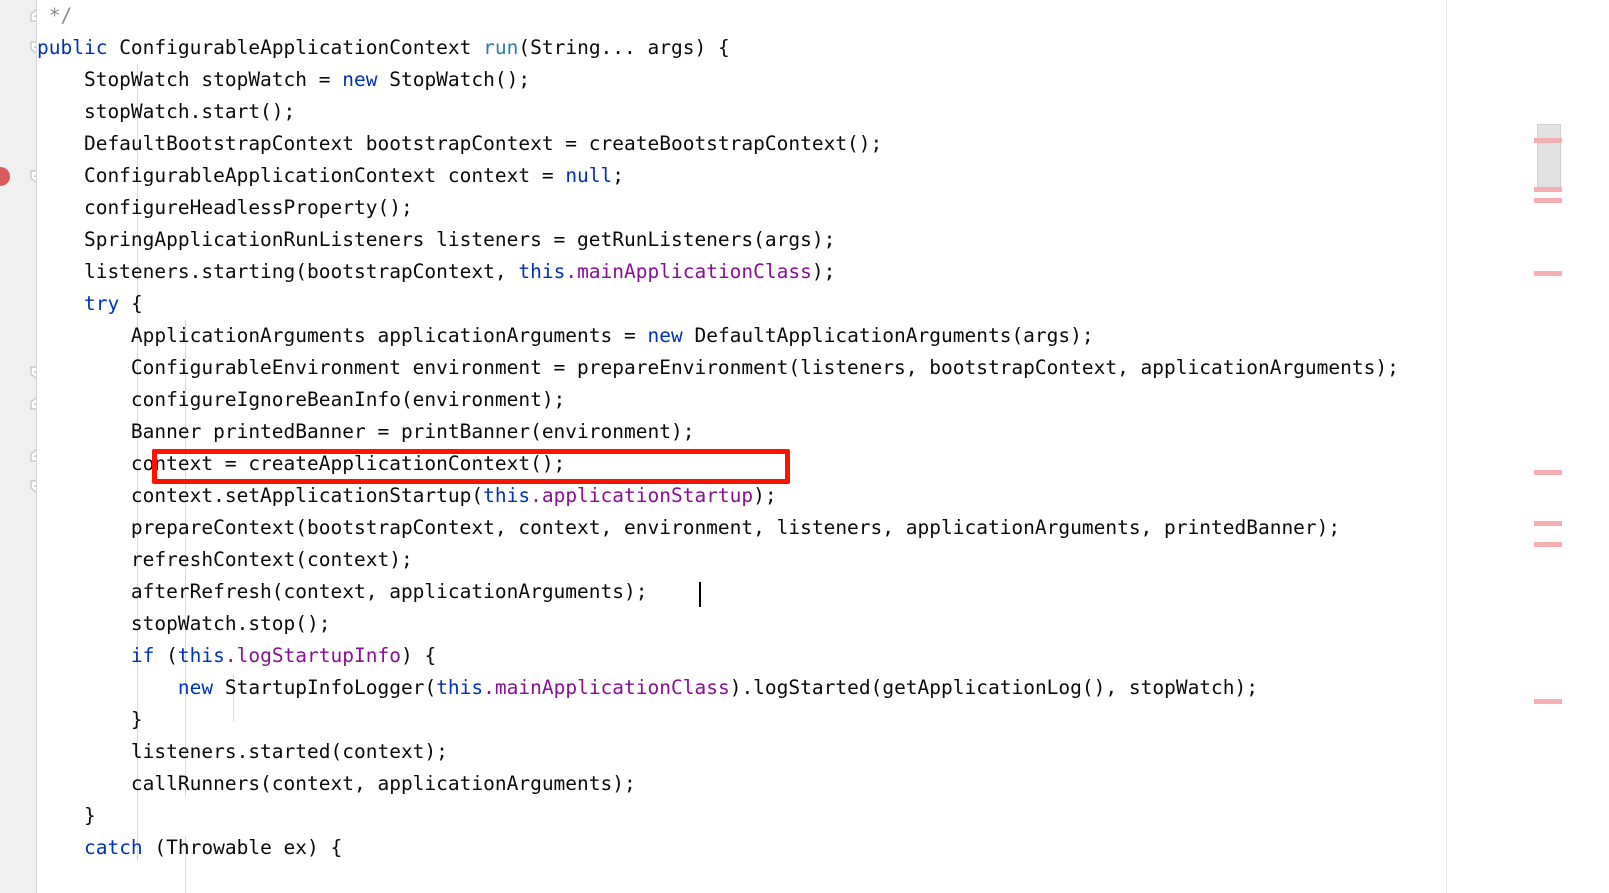  Describe the element at coordinates (131, 303) in the screenshot. I see `code-token: {` at that location.